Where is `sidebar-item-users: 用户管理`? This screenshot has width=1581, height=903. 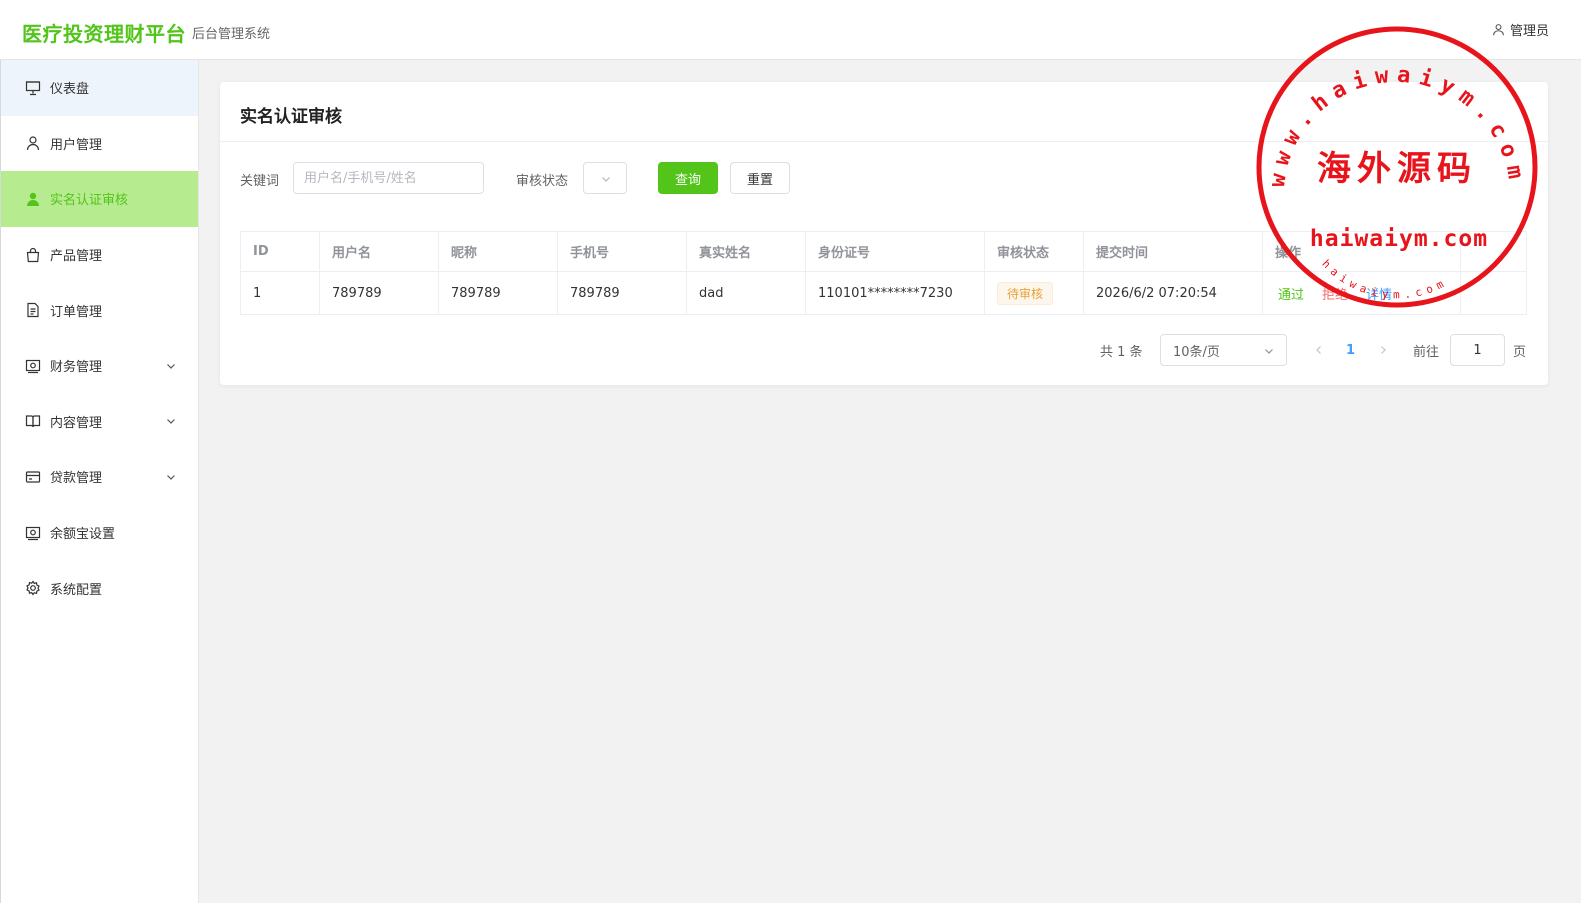 sidebar-item-users: 用户管理 is located at coordinates (99, 144).